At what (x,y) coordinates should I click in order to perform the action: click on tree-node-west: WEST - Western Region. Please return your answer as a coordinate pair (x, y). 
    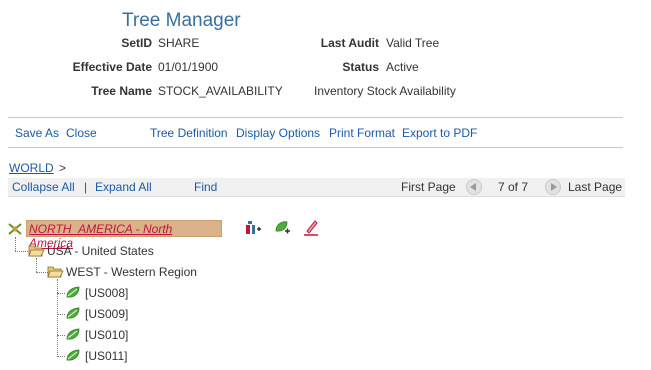
    Looking at the image, I should click on (131, 272).